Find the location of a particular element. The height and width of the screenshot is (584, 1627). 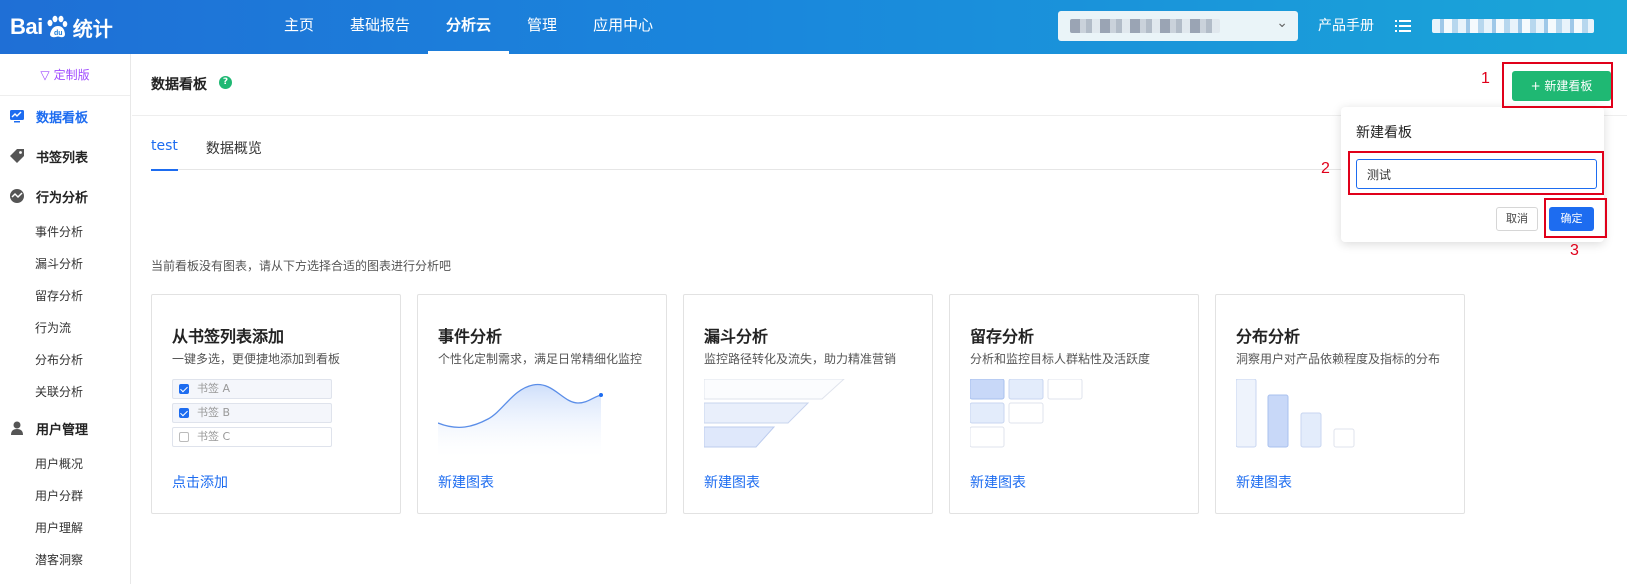

nav-analysis-cloud: 分析云 is located at coordinates (469, 27).